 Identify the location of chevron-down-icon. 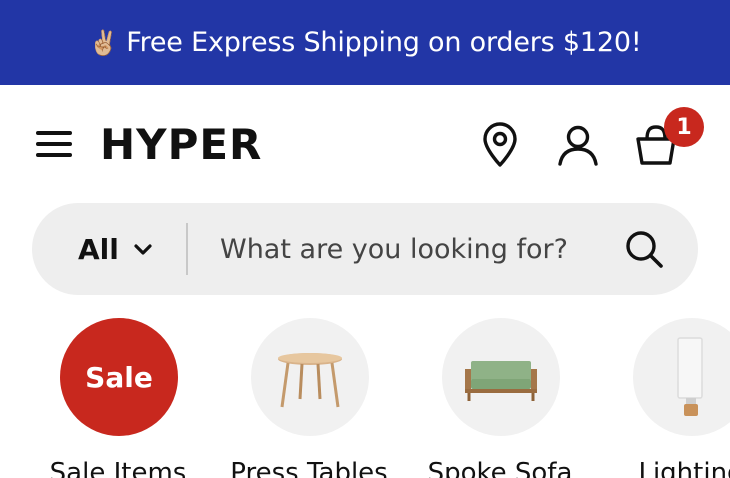
(143, 249).